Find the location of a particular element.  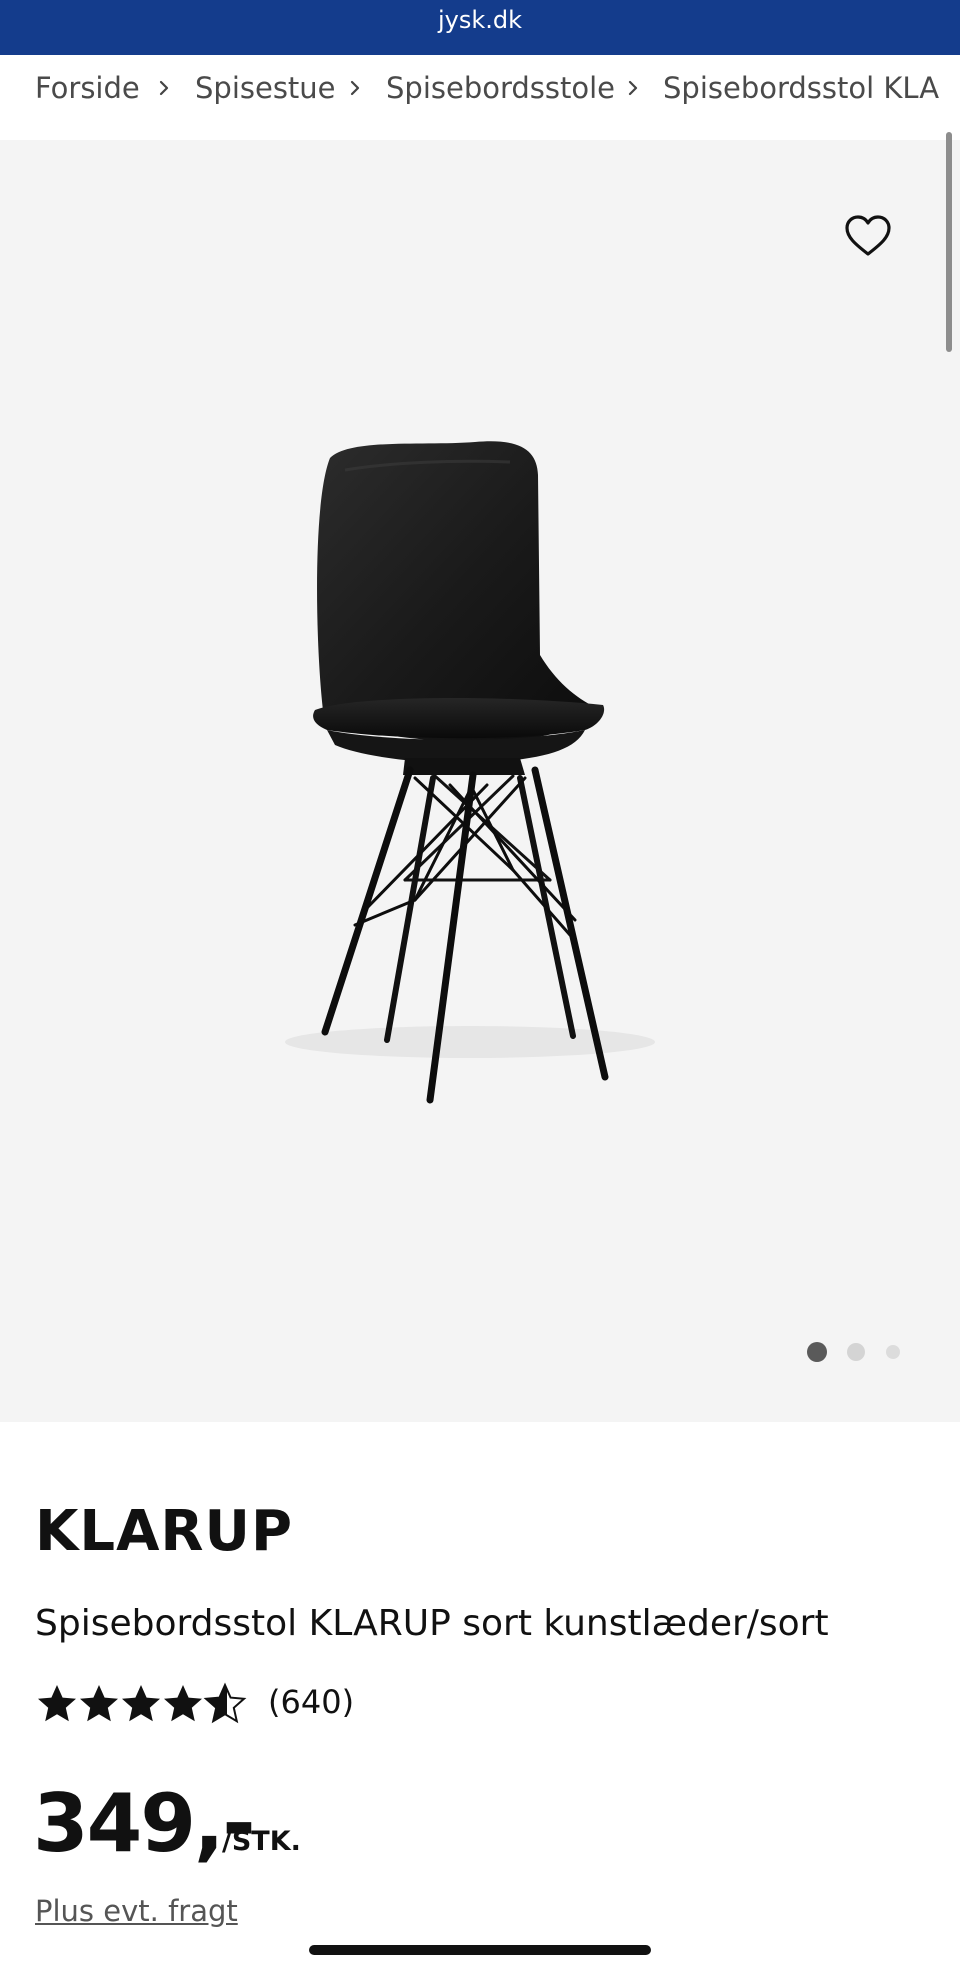

breadcrumb-item-spisestue: Spisestue is located at coordinates (265, 88).